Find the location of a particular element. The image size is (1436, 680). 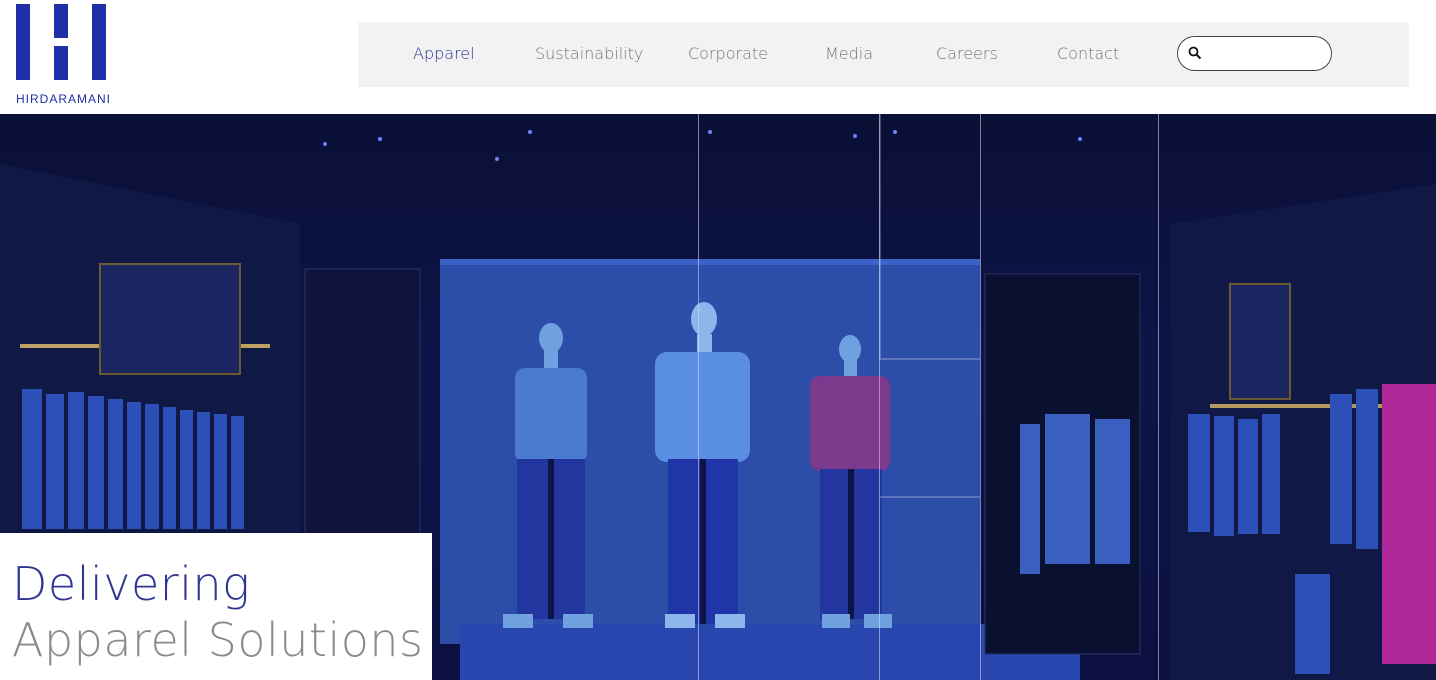

nav-item-contact: Contact is located at coordinates (1088, 53).